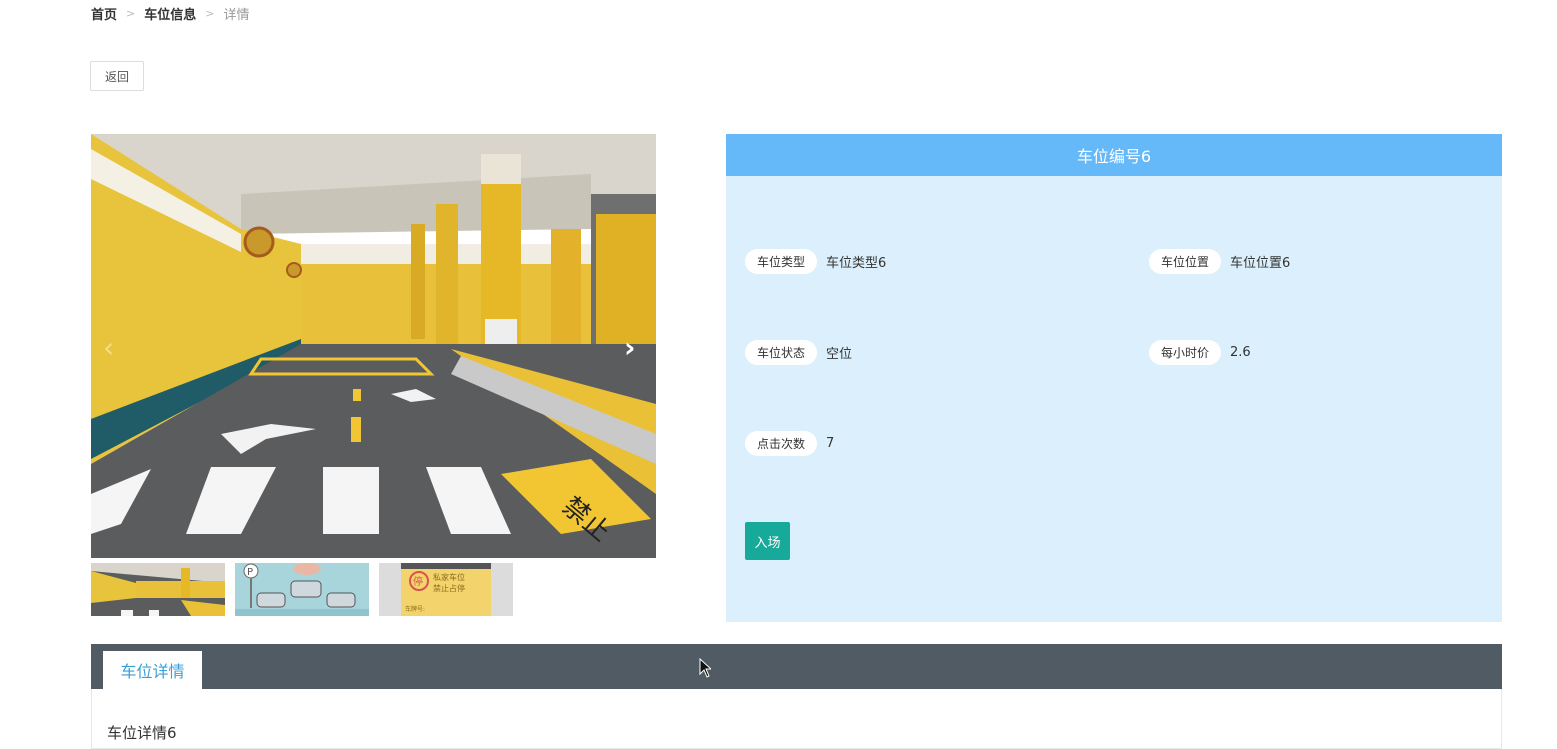 The image size is (1557, 749). I want to click on spot-status-value: 空位, so click(839, 354).